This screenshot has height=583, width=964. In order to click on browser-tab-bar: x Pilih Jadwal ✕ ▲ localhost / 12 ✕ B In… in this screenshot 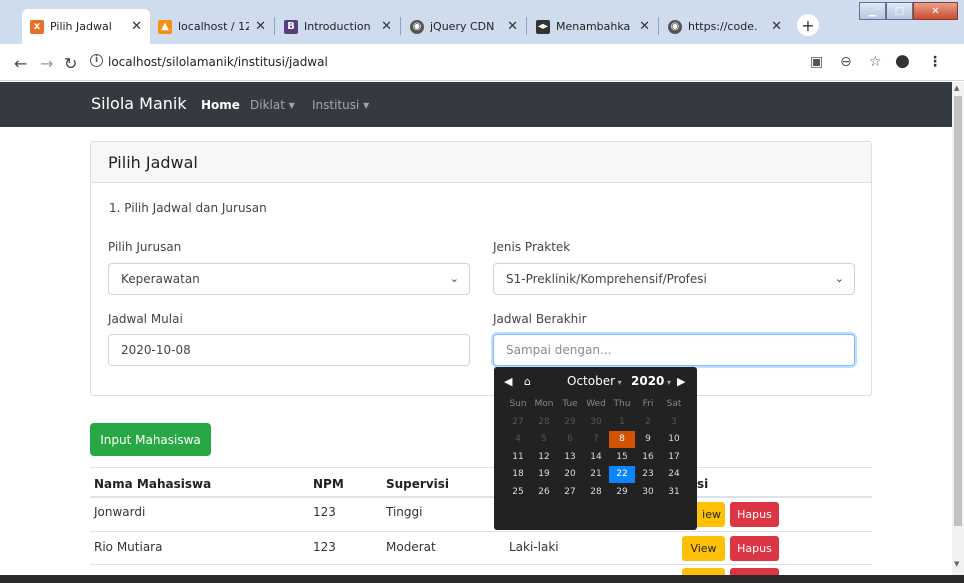, I will do `click(482, 22)`.